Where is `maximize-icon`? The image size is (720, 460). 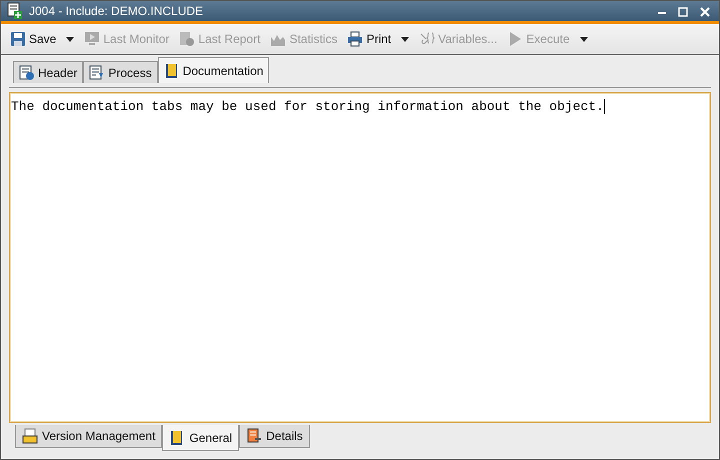 maximize-icon is located at coordinates (683, 11).